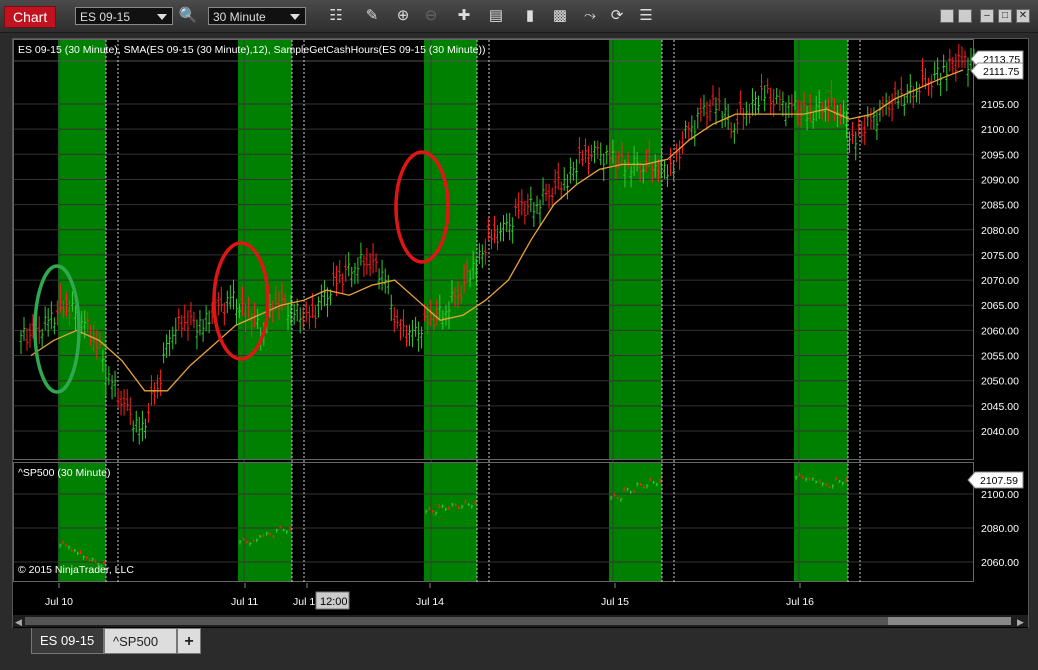 The width and height of the screenshot is (1038, 670). I want to click on sp500-axis-label: 2060.00, so click(1000, 563).